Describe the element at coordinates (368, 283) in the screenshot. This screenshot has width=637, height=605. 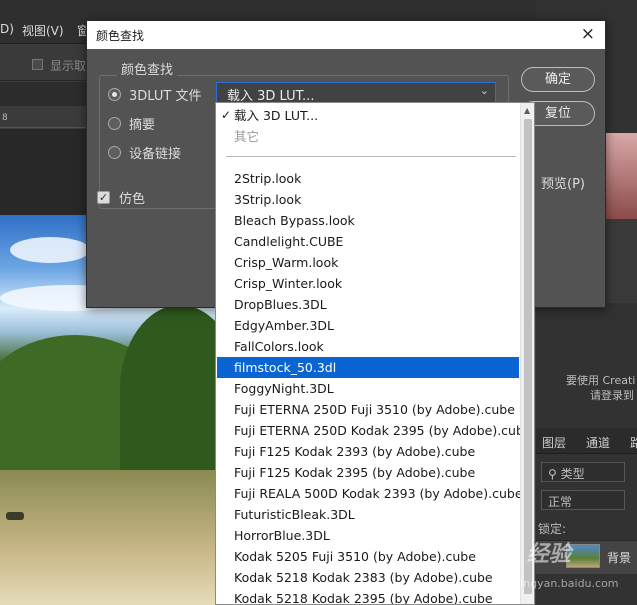
I see `dropdown-item: Crisp_Winter.look` at that location.